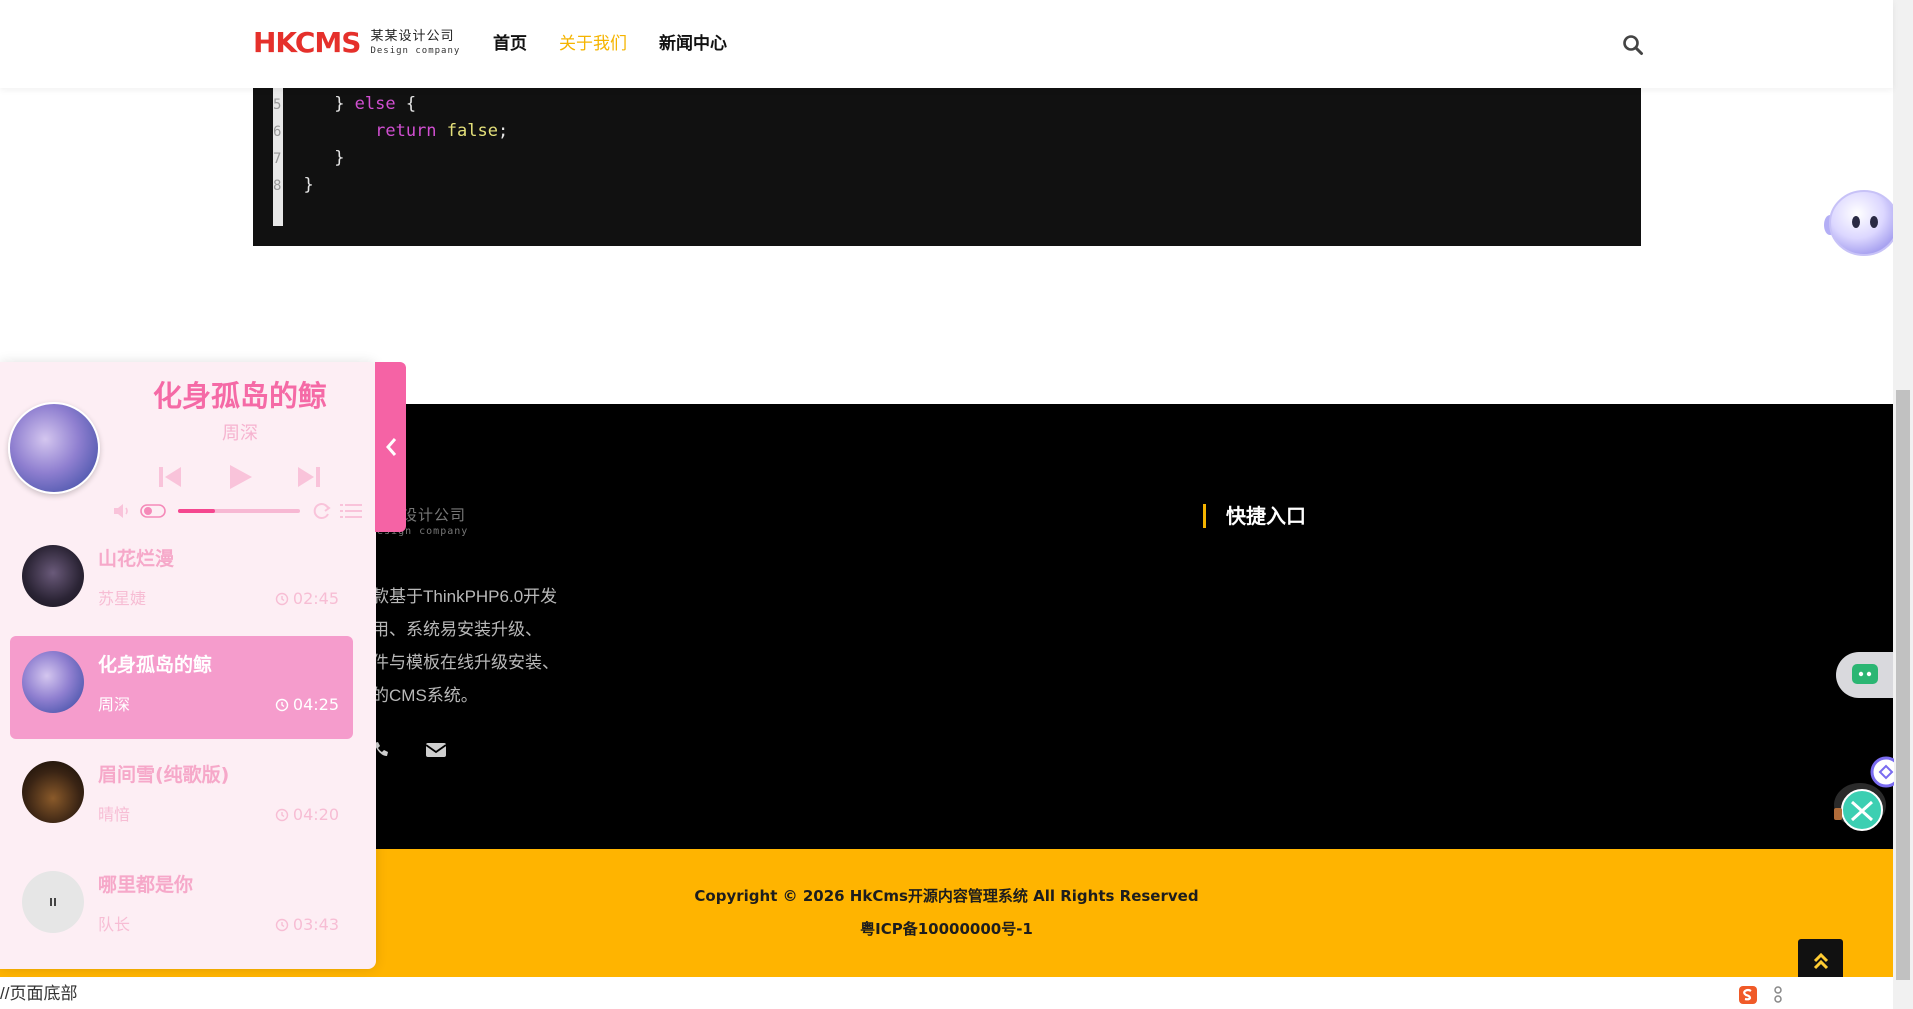 This screenshot has height=1009, width=1913. I want to click on volume-icon, so click(122, 511).